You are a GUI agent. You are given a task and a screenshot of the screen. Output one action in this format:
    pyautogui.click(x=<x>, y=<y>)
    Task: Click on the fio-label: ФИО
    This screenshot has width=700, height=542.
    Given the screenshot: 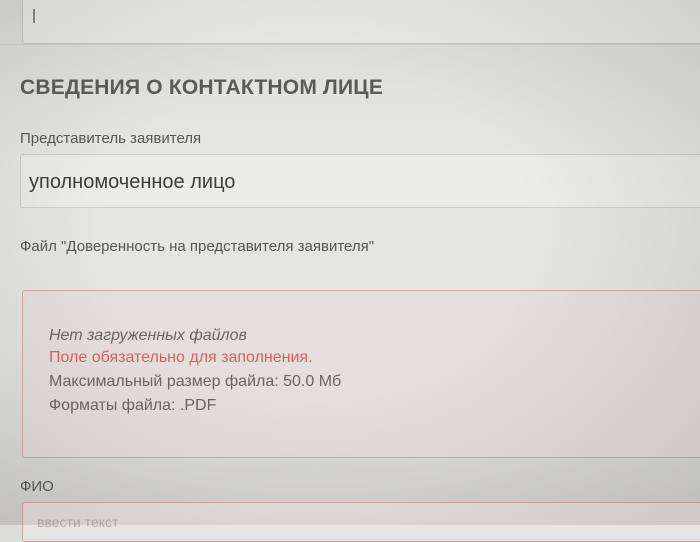 What is the action you would take?
    pyautogui.click(x=37, y=486)
    